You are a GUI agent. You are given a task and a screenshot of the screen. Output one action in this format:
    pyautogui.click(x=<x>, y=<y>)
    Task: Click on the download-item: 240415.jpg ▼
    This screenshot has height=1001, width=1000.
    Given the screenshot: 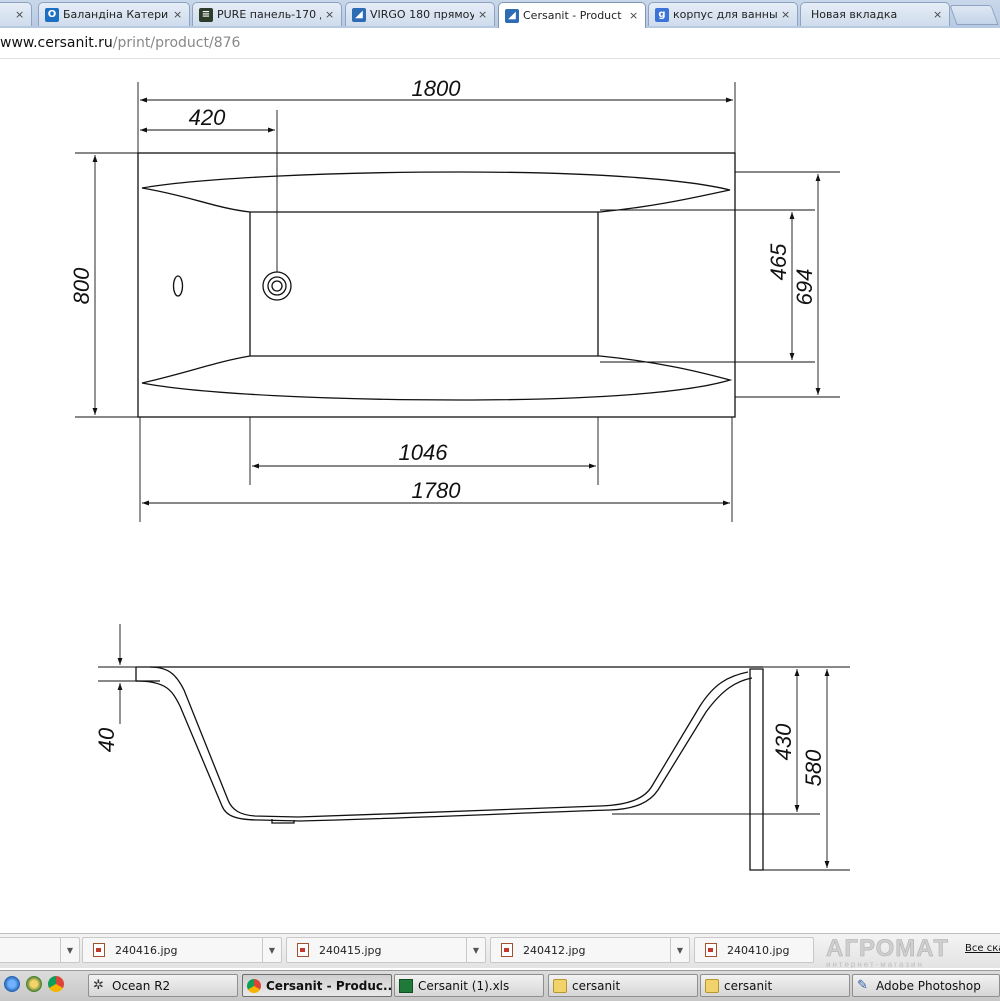 What is the action you would take?
    pyautogui.click(x=386, y=950)
    